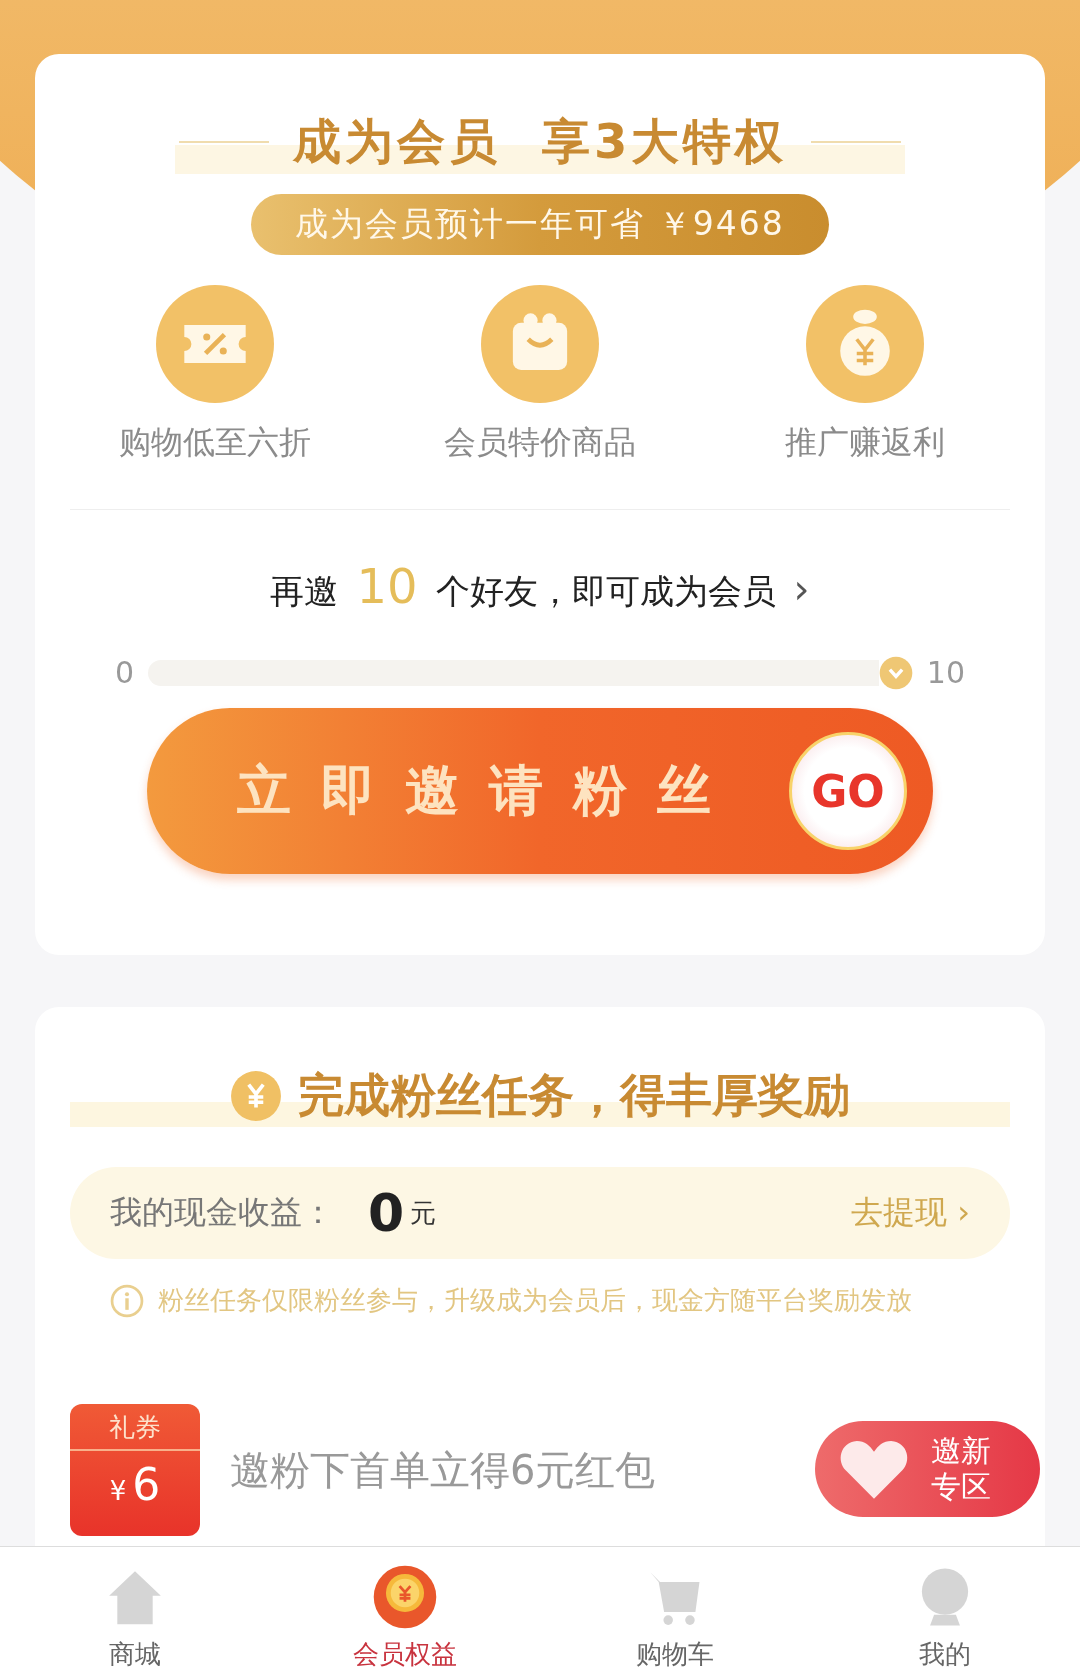 This screenshot has height=1677, width=1080. I want to click on tab-item: 会员权益, so click(405, 1612).